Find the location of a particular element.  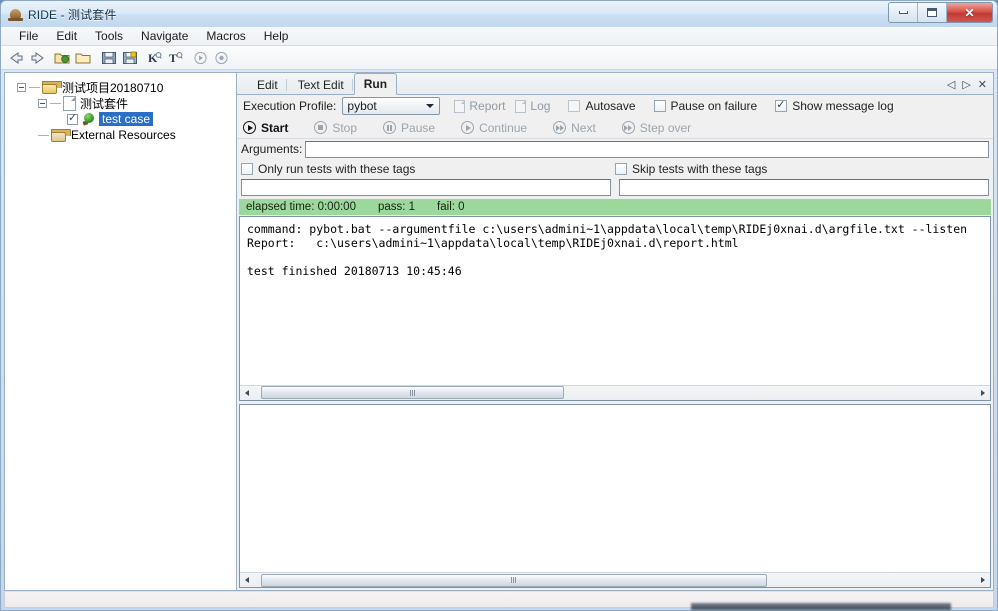

step-over-label: Step over is located at coordinates (665, 127).